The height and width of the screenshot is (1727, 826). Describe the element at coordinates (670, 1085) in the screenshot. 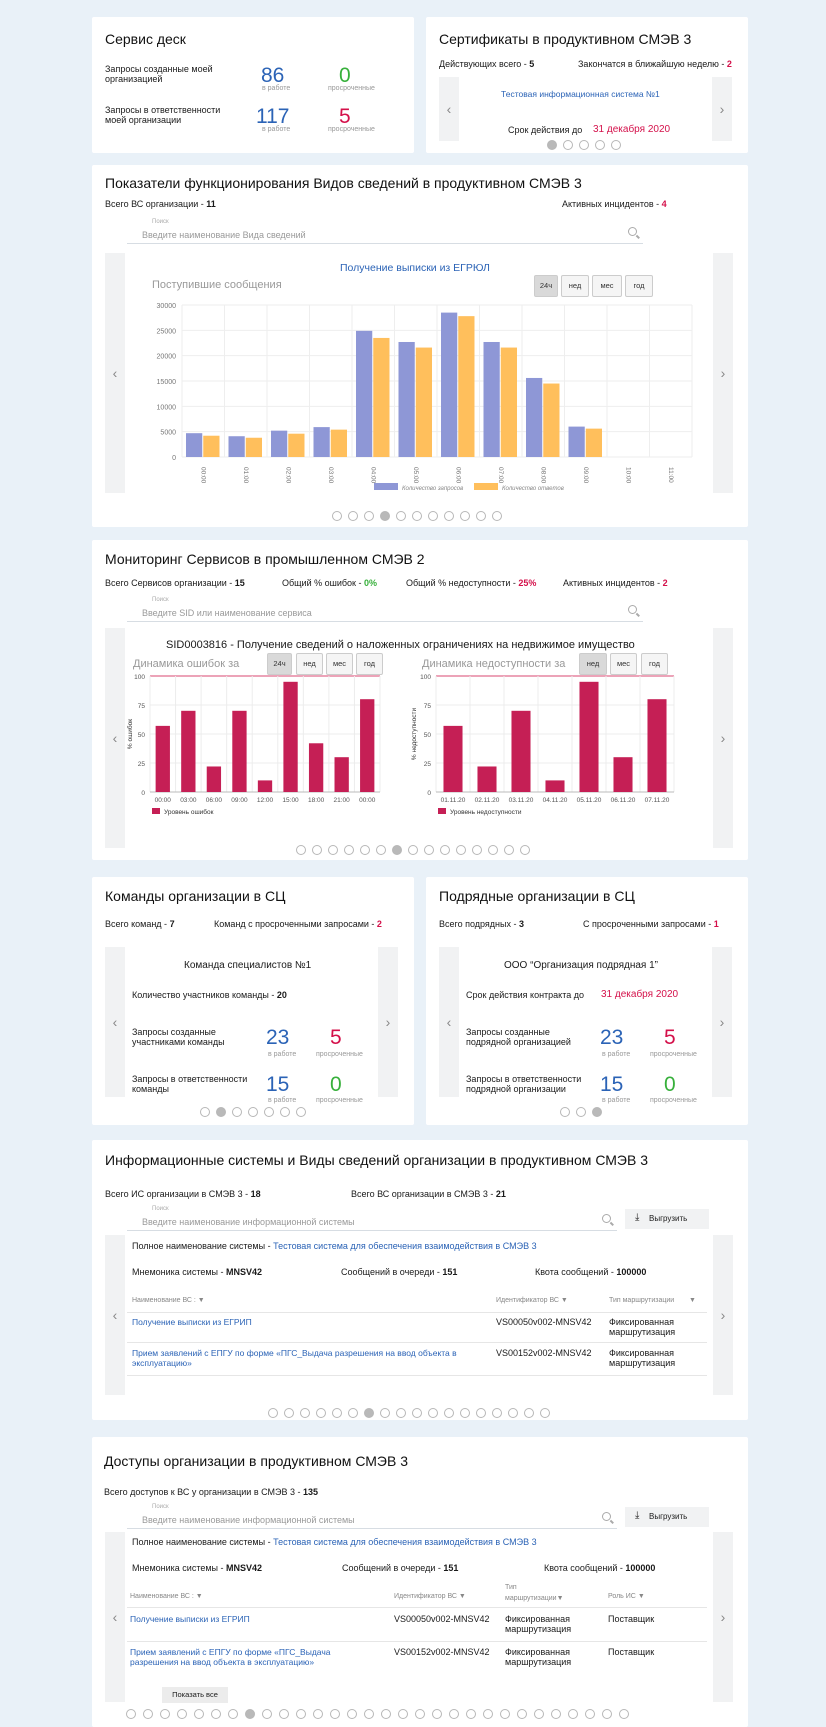

I see `contractor-resp-overdue: 0` at that location.